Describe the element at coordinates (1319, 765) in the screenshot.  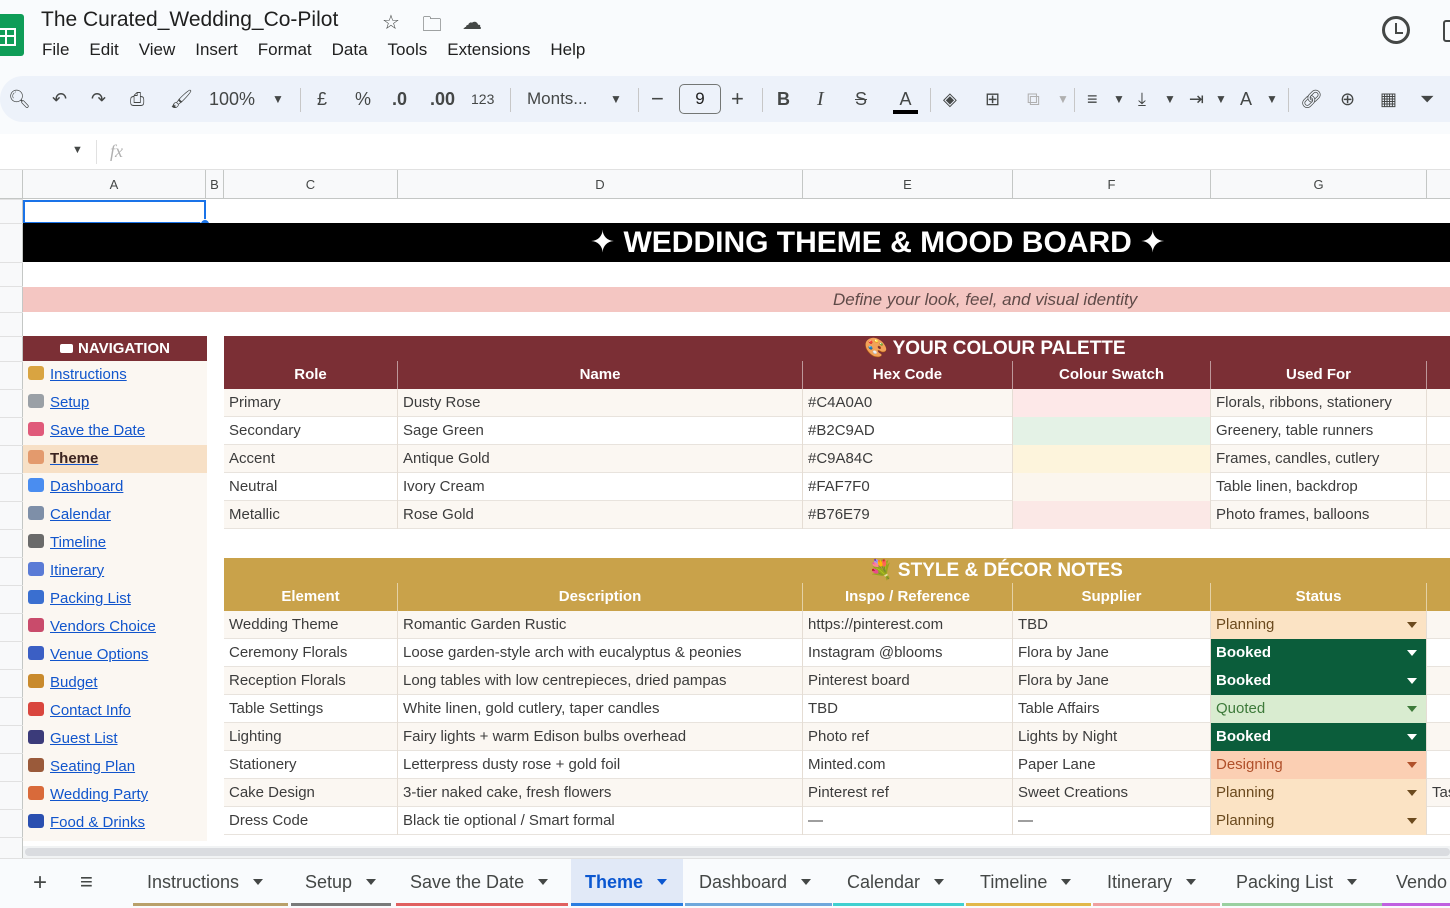
I see `status-dropdown: Designing` at that location.